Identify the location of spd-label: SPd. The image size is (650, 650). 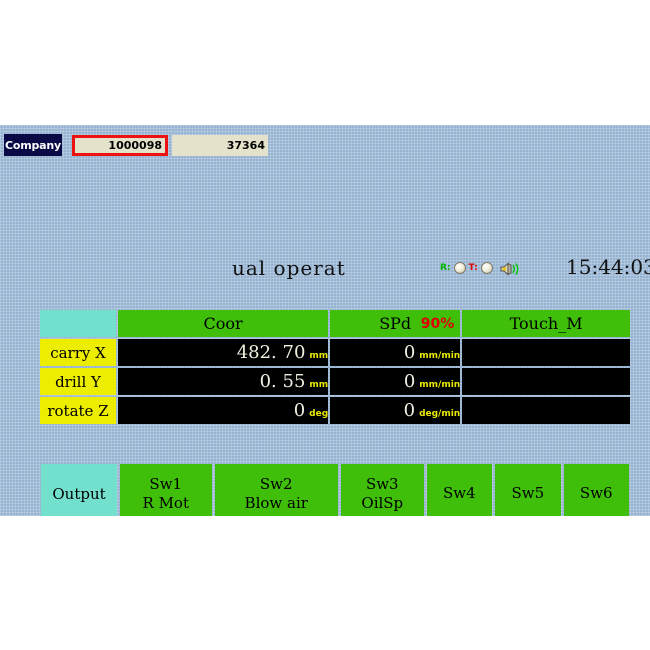
(395, 323).